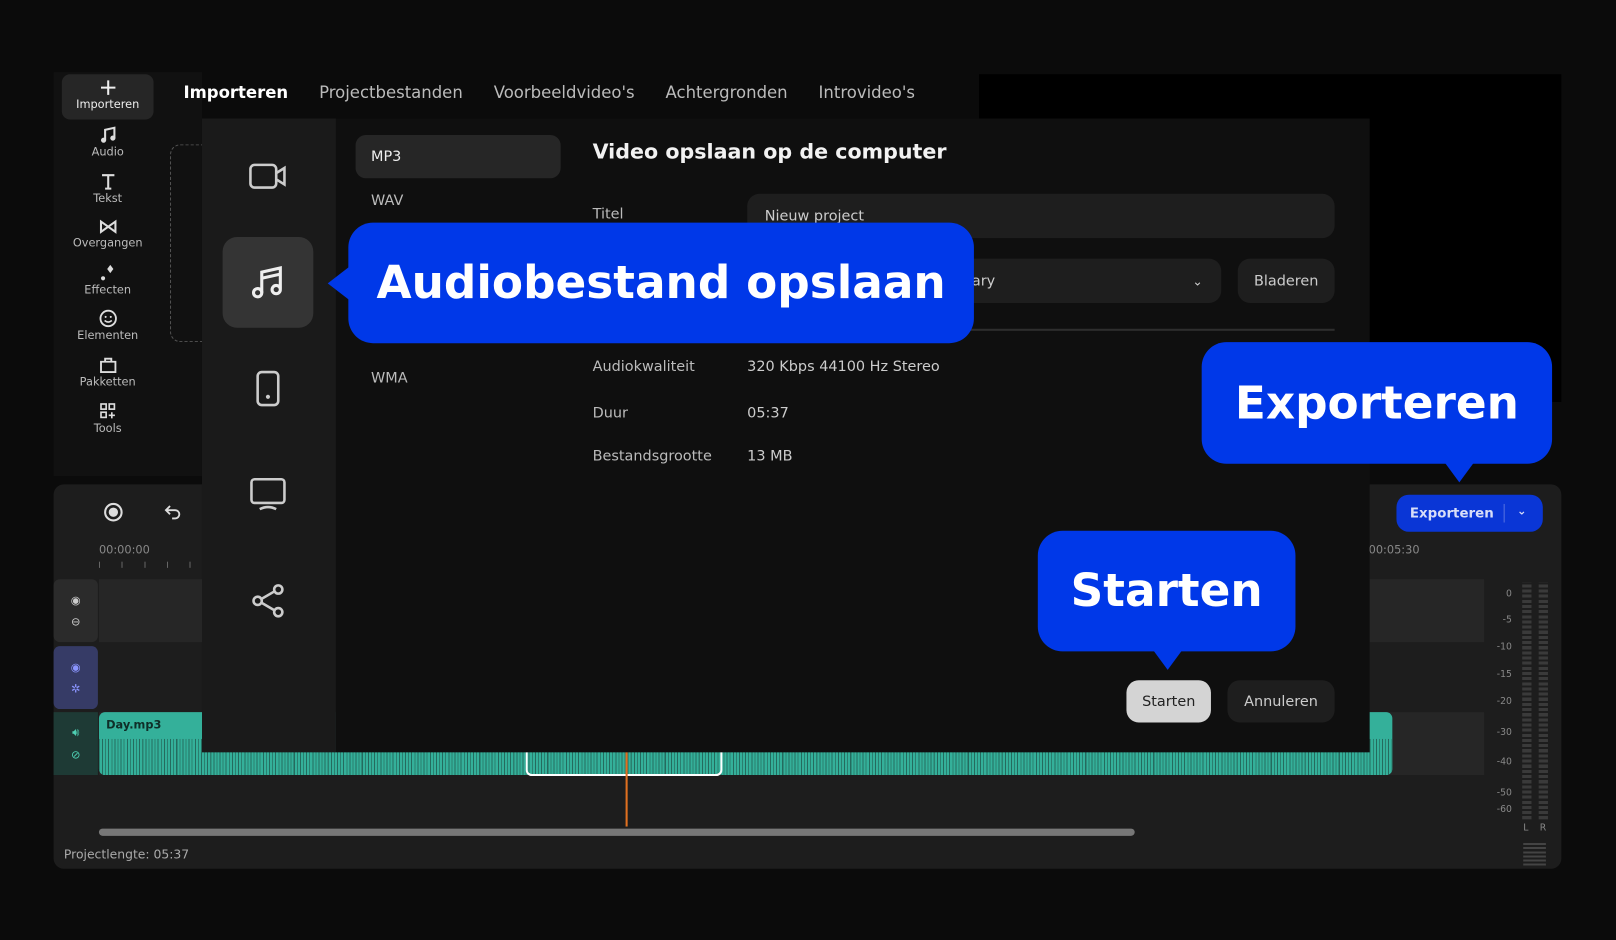  Describe the element at coordinates (1166, 591) in the screenshot. I see `callout-start: Starten` at that location.